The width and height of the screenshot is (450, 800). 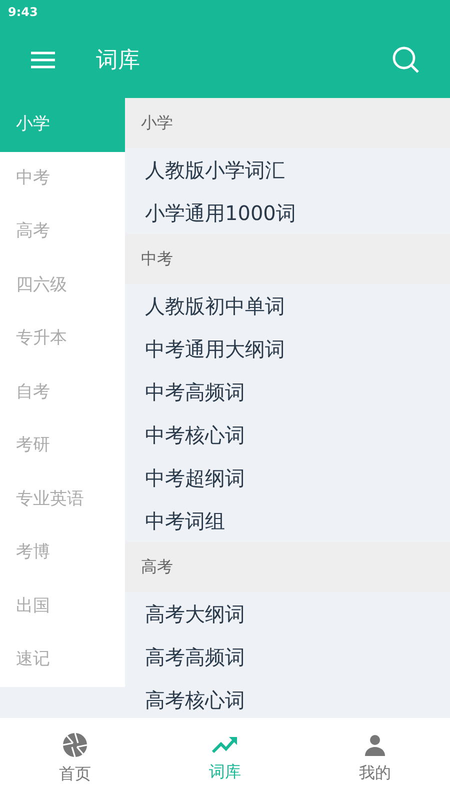 I want to click on wordbook-item: 高考核心词, so click(x=195, y=699).